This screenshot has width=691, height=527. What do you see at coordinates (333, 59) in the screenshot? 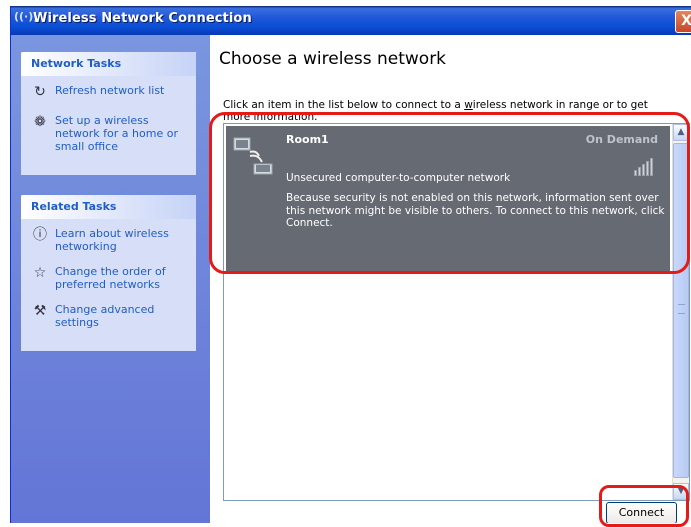
I see `page-title: Choose a wireless network` at bounding box center [333, 59].